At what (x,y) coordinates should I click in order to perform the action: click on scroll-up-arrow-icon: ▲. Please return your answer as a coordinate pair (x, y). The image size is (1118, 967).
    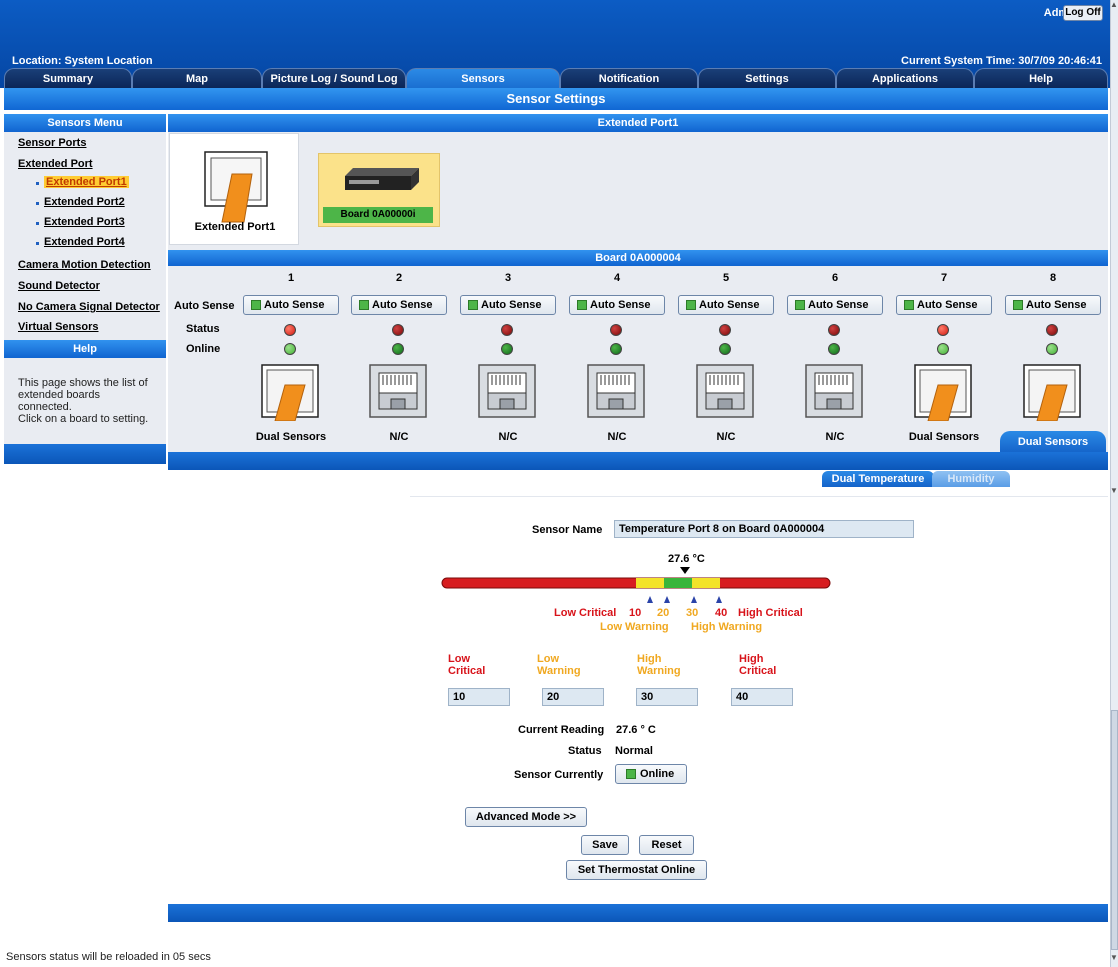
    Looking at the image, I should click on (1114, 5).